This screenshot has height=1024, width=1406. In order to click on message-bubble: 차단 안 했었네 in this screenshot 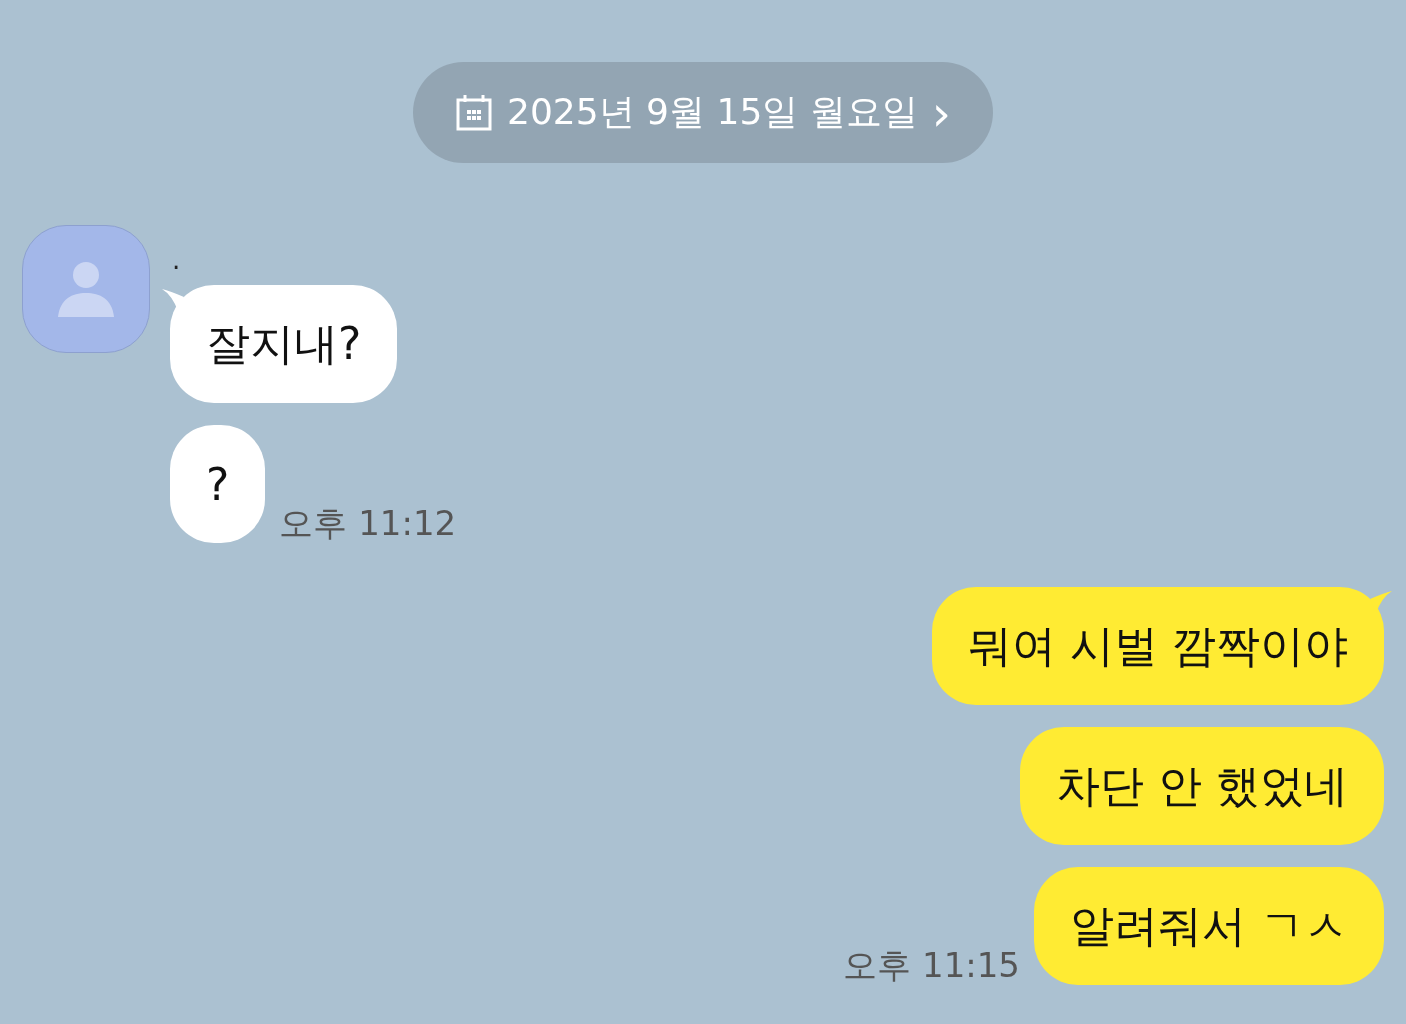, I will do `click(1202, 786)`.